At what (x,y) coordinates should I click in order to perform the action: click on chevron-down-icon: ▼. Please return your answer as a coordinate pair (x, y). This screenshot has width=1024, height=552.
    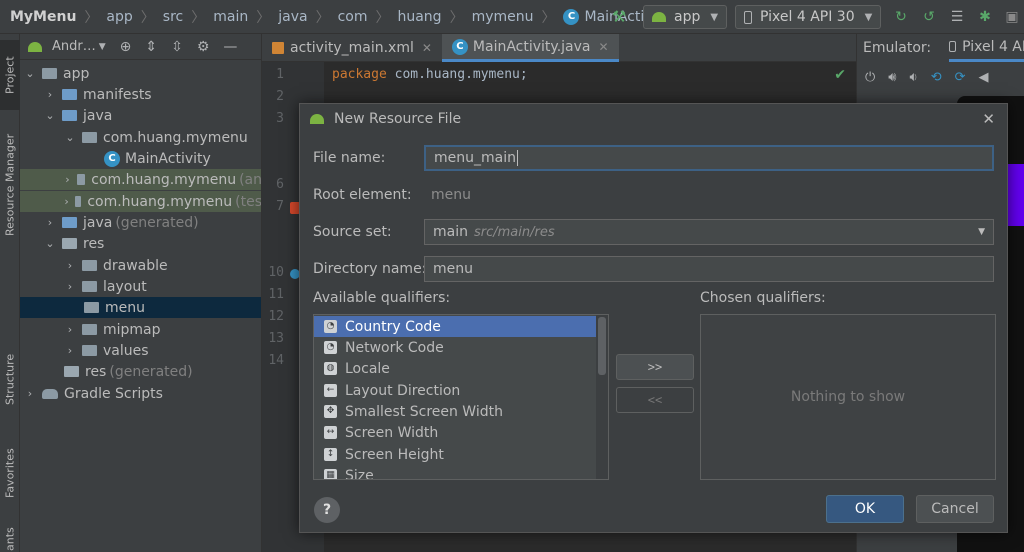
    Looking at the image, I should click on (102, 47).